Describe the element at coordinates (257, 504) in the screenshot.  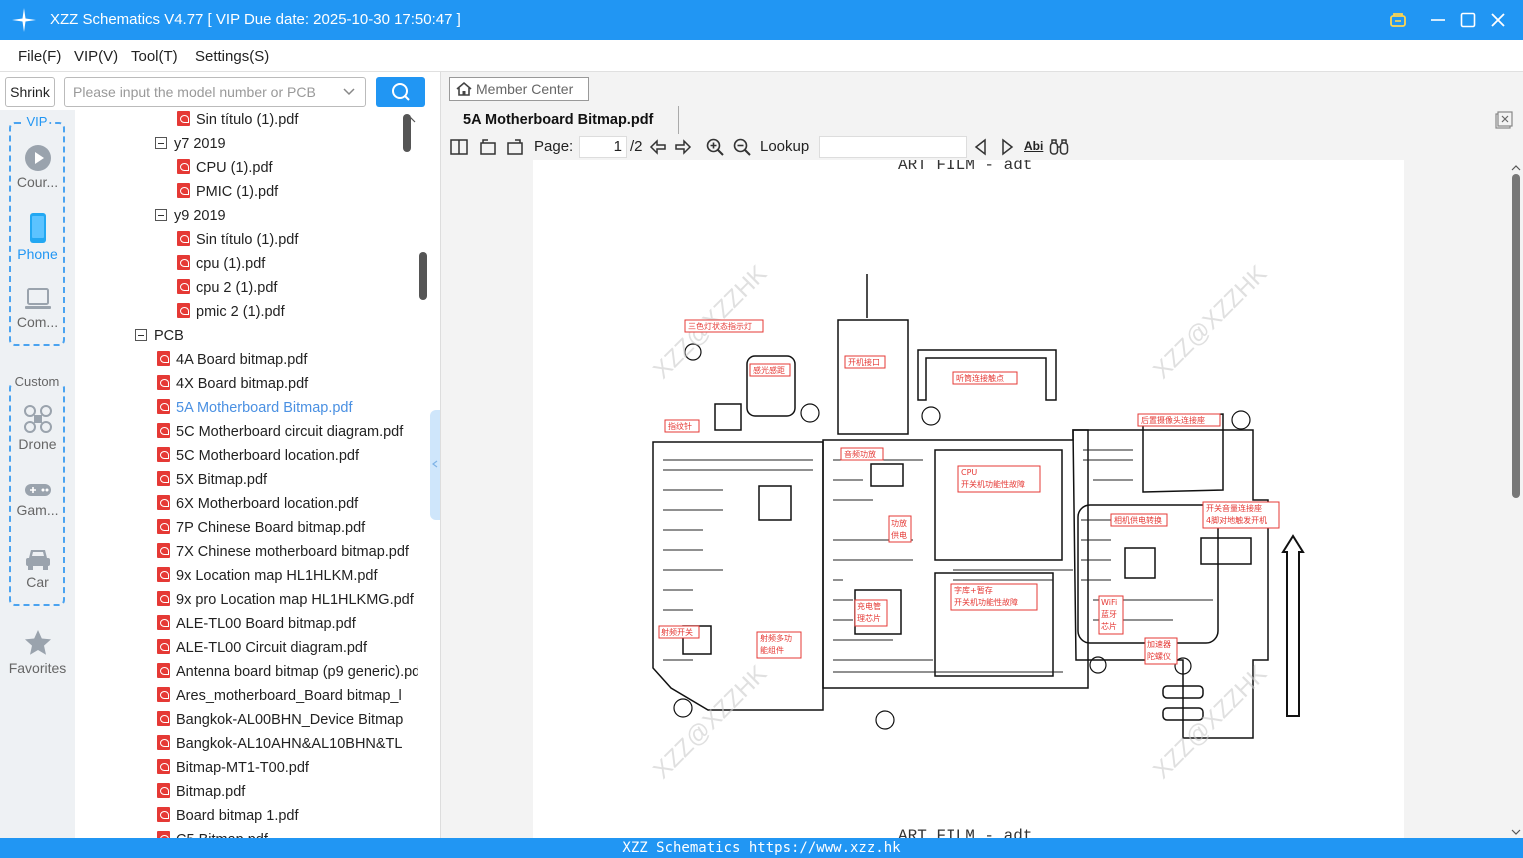
I see `tree-file: 6X Motherboard location.pdf` at that location.